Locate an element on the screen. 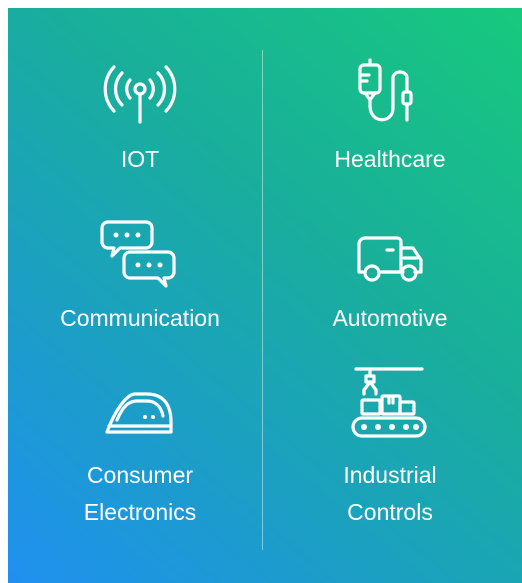  industry-label-line2: Electronics is located at coordinates (140, 512).